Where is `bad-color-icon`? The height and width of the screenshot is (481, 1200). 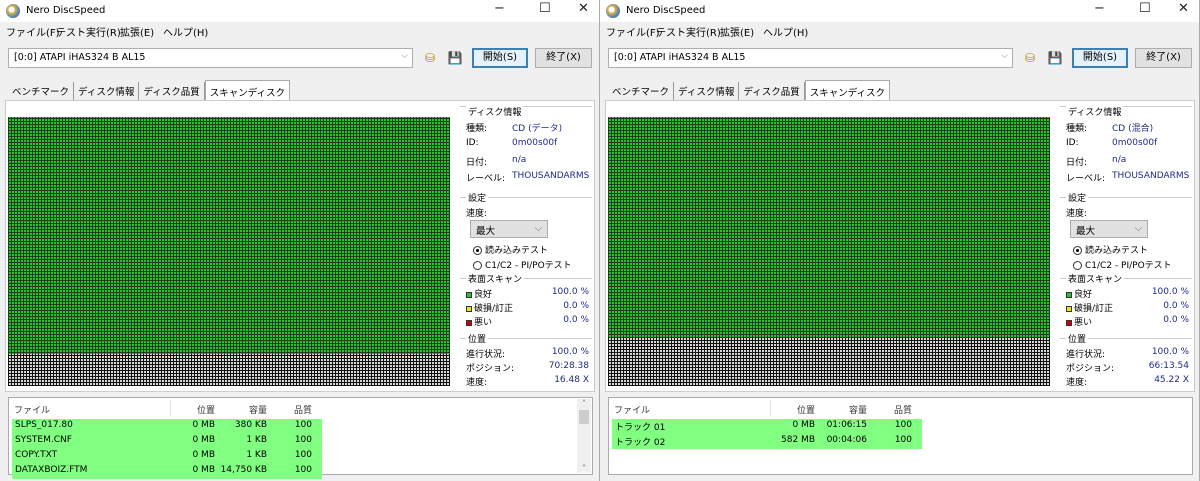 bad-color-icon is located at coordinates (1069, 322).